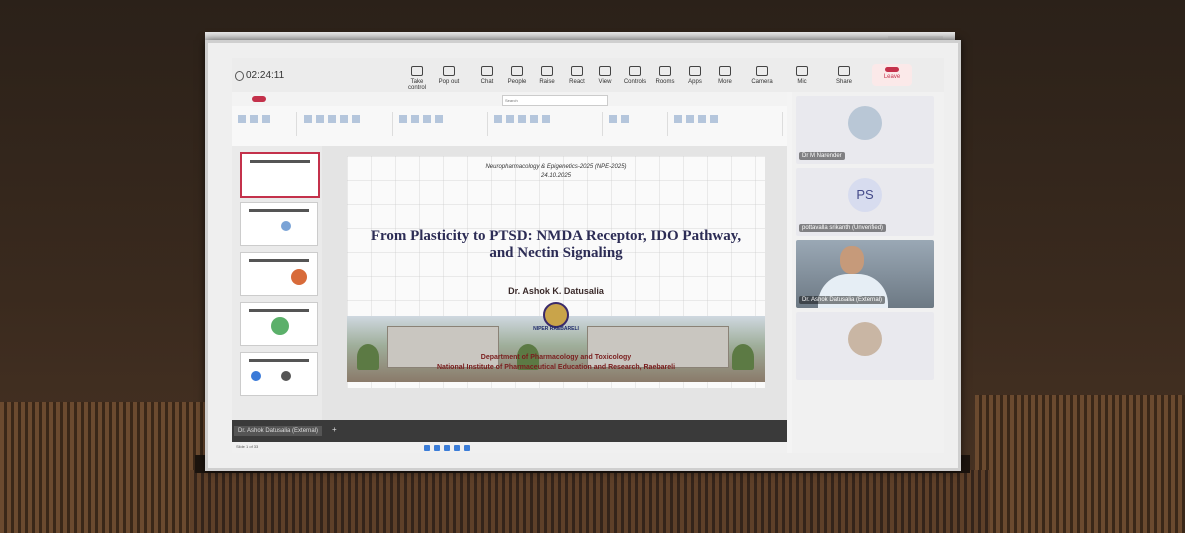  What do you see at coordinates (266, 124) in the screenshot?
I see `clipboard-group` at bounding box center [266, 124].